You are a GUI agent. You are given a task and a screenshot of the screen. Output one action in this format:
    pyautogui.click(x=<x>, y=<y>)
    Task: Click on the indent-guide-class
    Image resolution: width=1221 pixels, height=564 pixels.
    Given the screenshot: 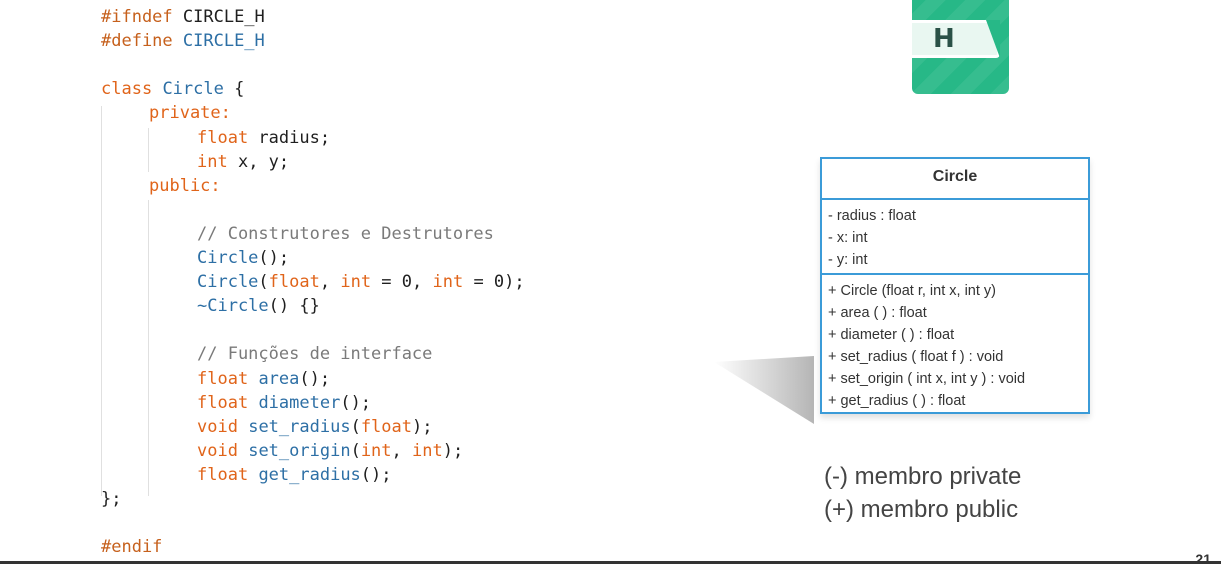 What is the action you would take?
    pyautogui.click(x=101, y=301)
    